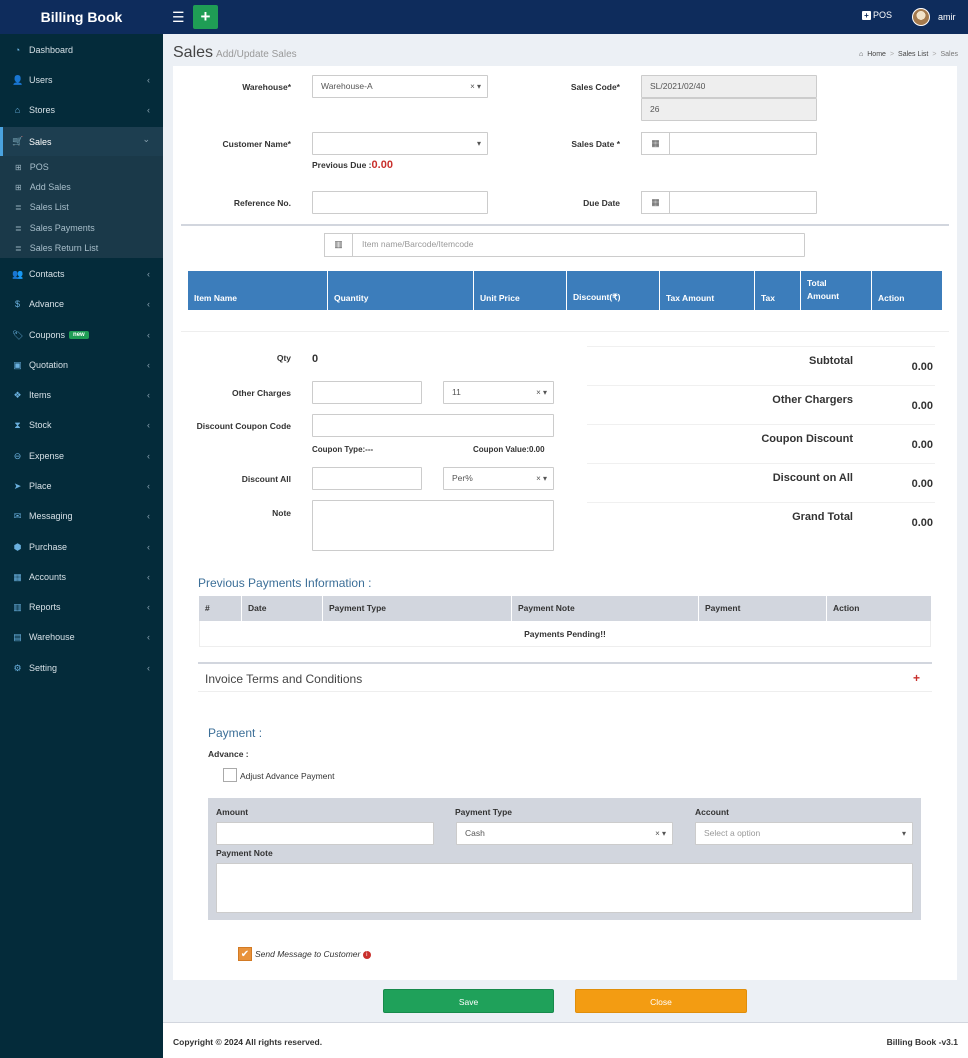  What do you see at coordinates (49, 207) in the screenshot?
I see `submenu-label: Sales List` at bounding box center [49, 207].